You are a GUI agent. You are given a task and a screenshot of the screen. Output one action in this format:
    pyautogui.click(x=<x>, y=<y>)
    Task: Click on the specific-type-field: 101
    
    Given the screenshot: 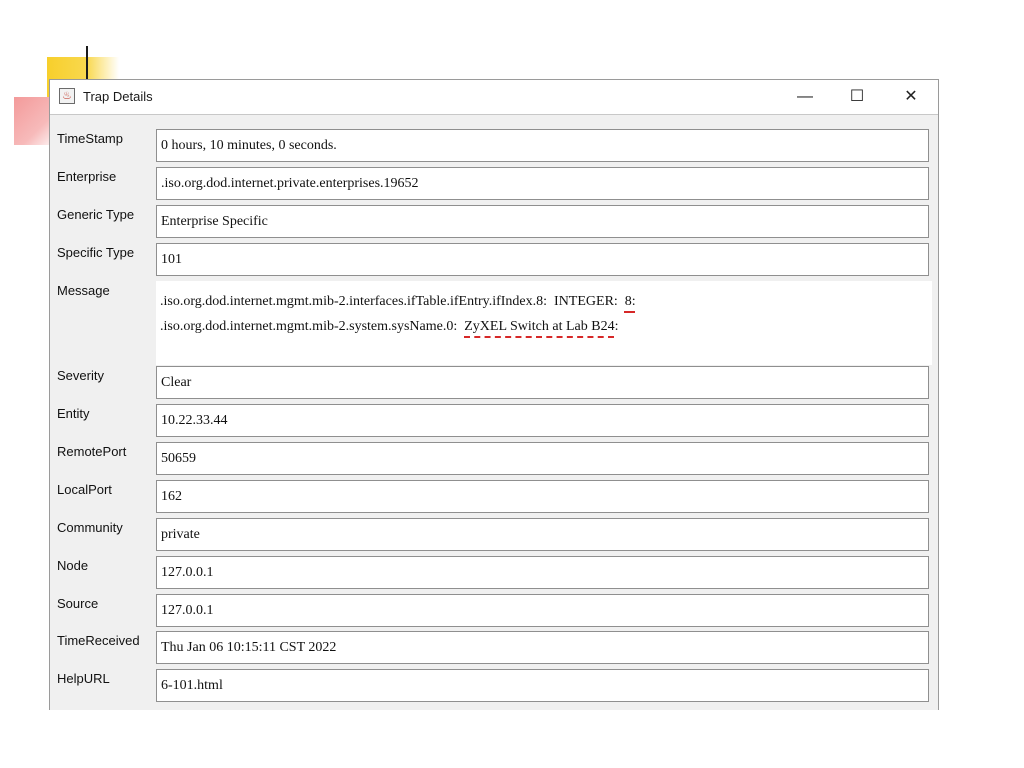 What is the action you would take?
    pyautogui.click(x=542, y=259)
    